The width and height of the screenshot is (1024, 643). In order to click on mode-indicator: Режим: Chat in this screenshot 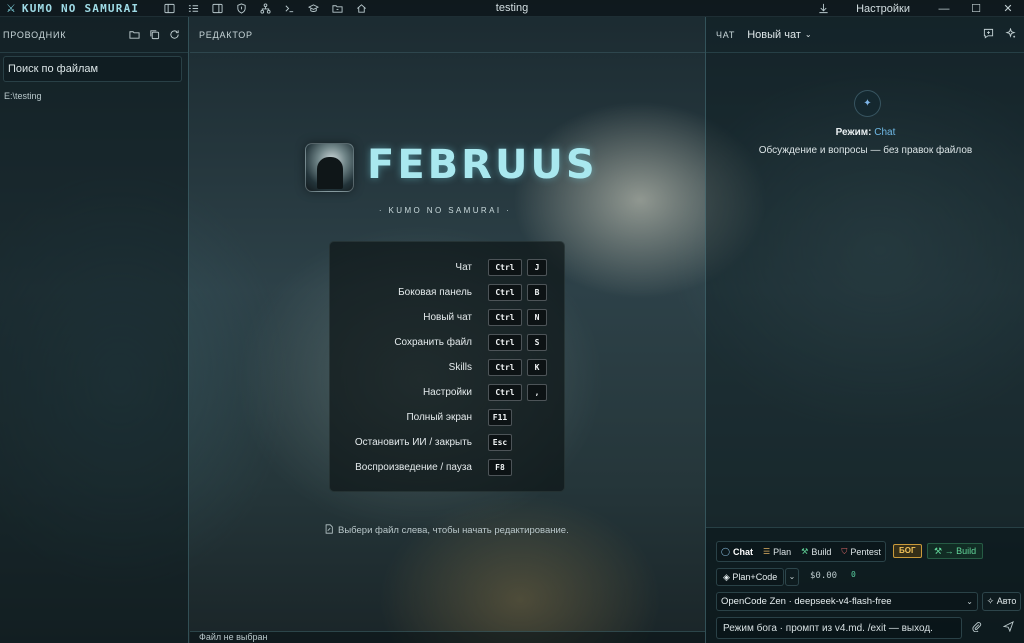, I will do `click(865, 132)`.